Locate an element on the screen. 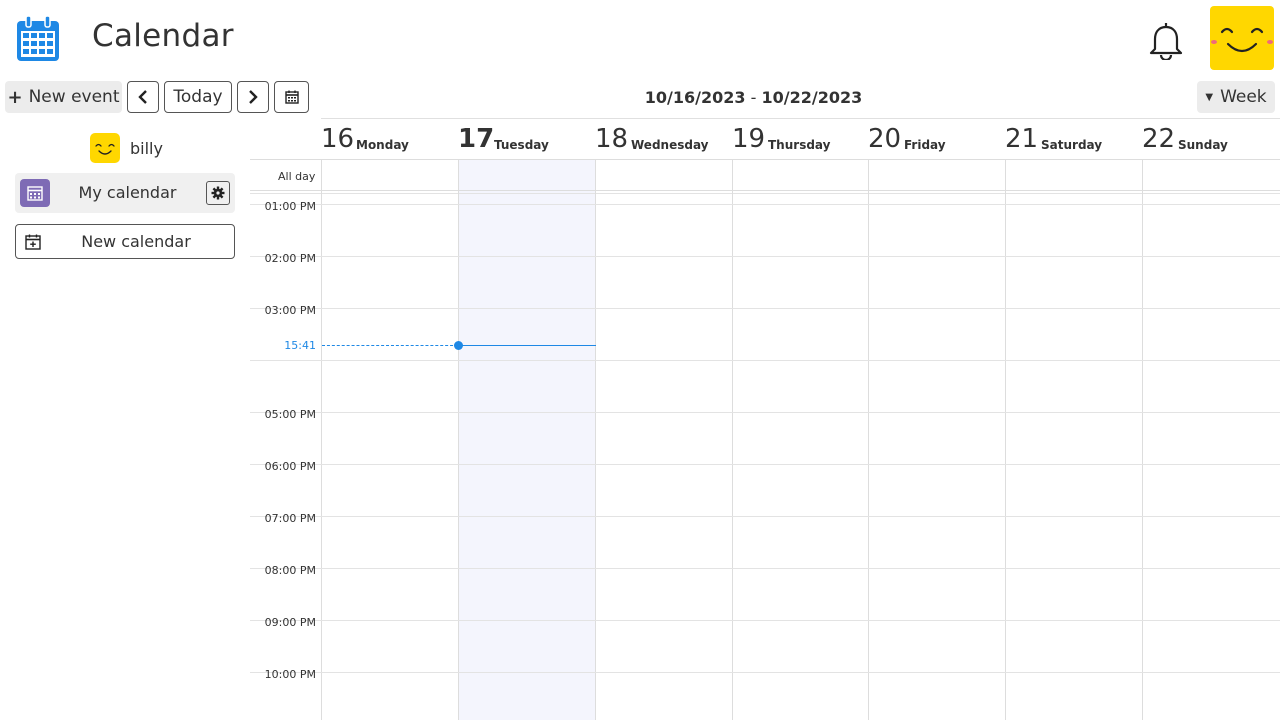  day-name: Monday is located at coordinates (382, 145).